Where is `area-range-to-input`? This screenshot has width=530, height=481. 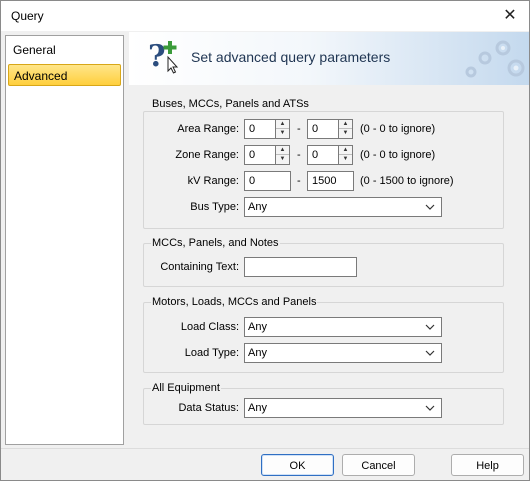 area-range-to-input is located at coordinates (323, 129).